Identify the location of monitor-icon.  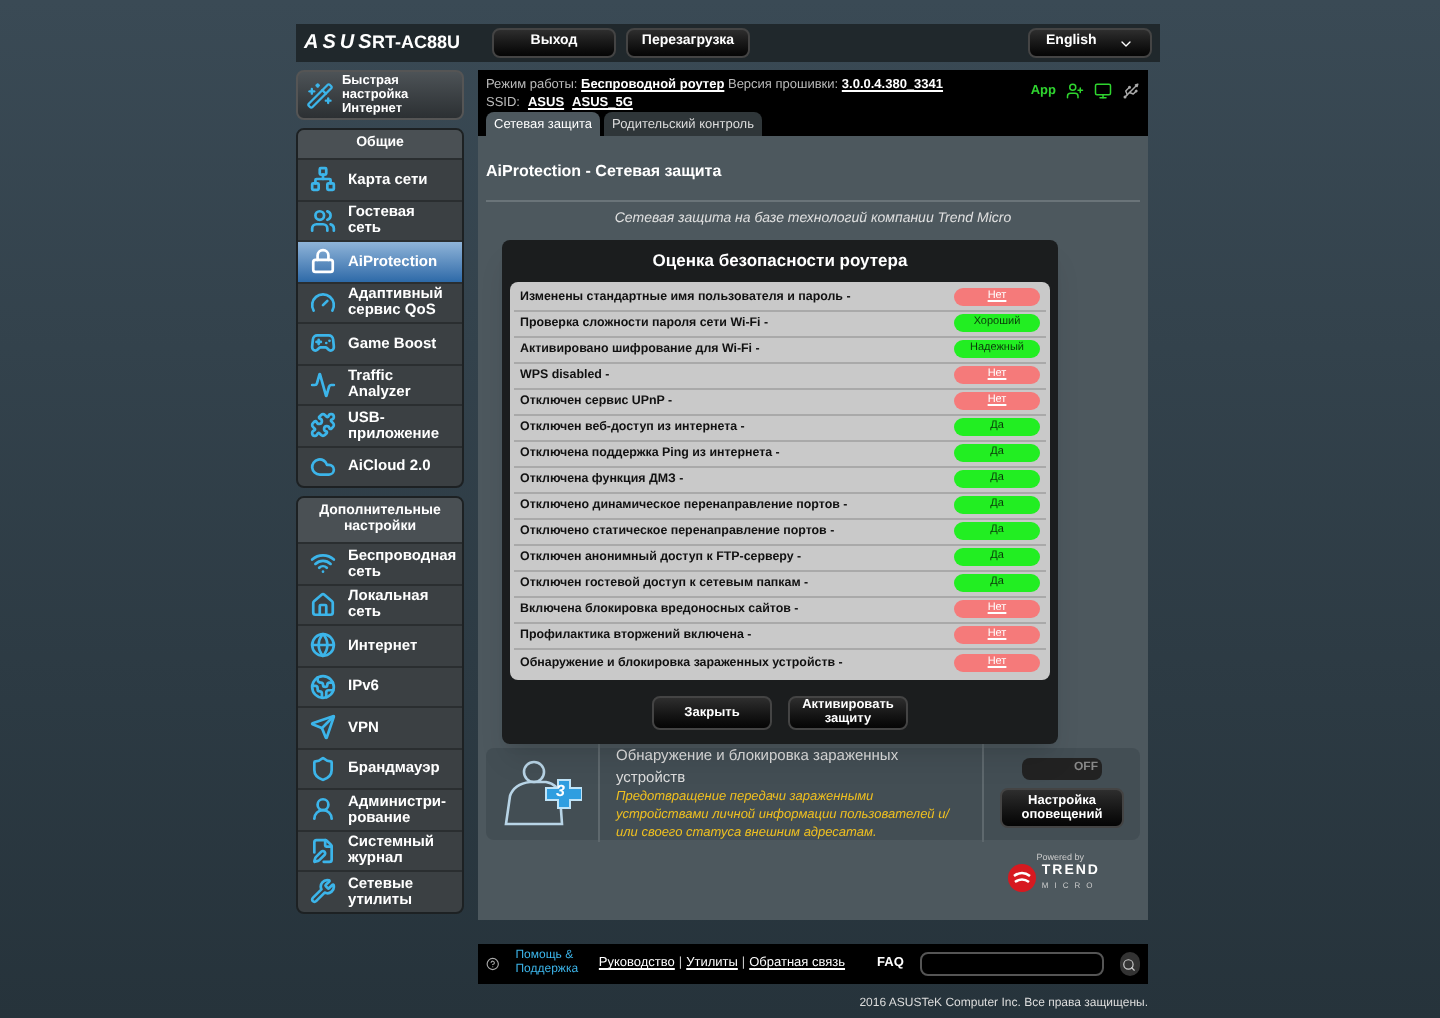
(1103, 91).